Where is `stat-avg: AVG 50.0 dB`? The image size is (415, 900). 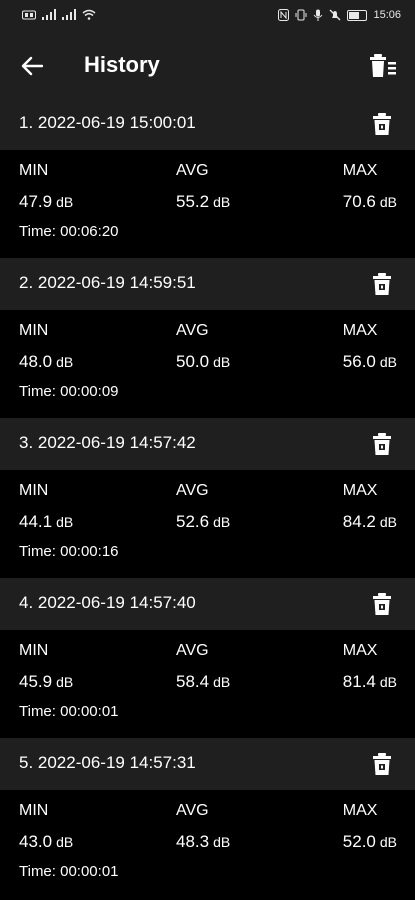 stat-avg: AVG 50.0 dB is located at coordinates (203, 347).